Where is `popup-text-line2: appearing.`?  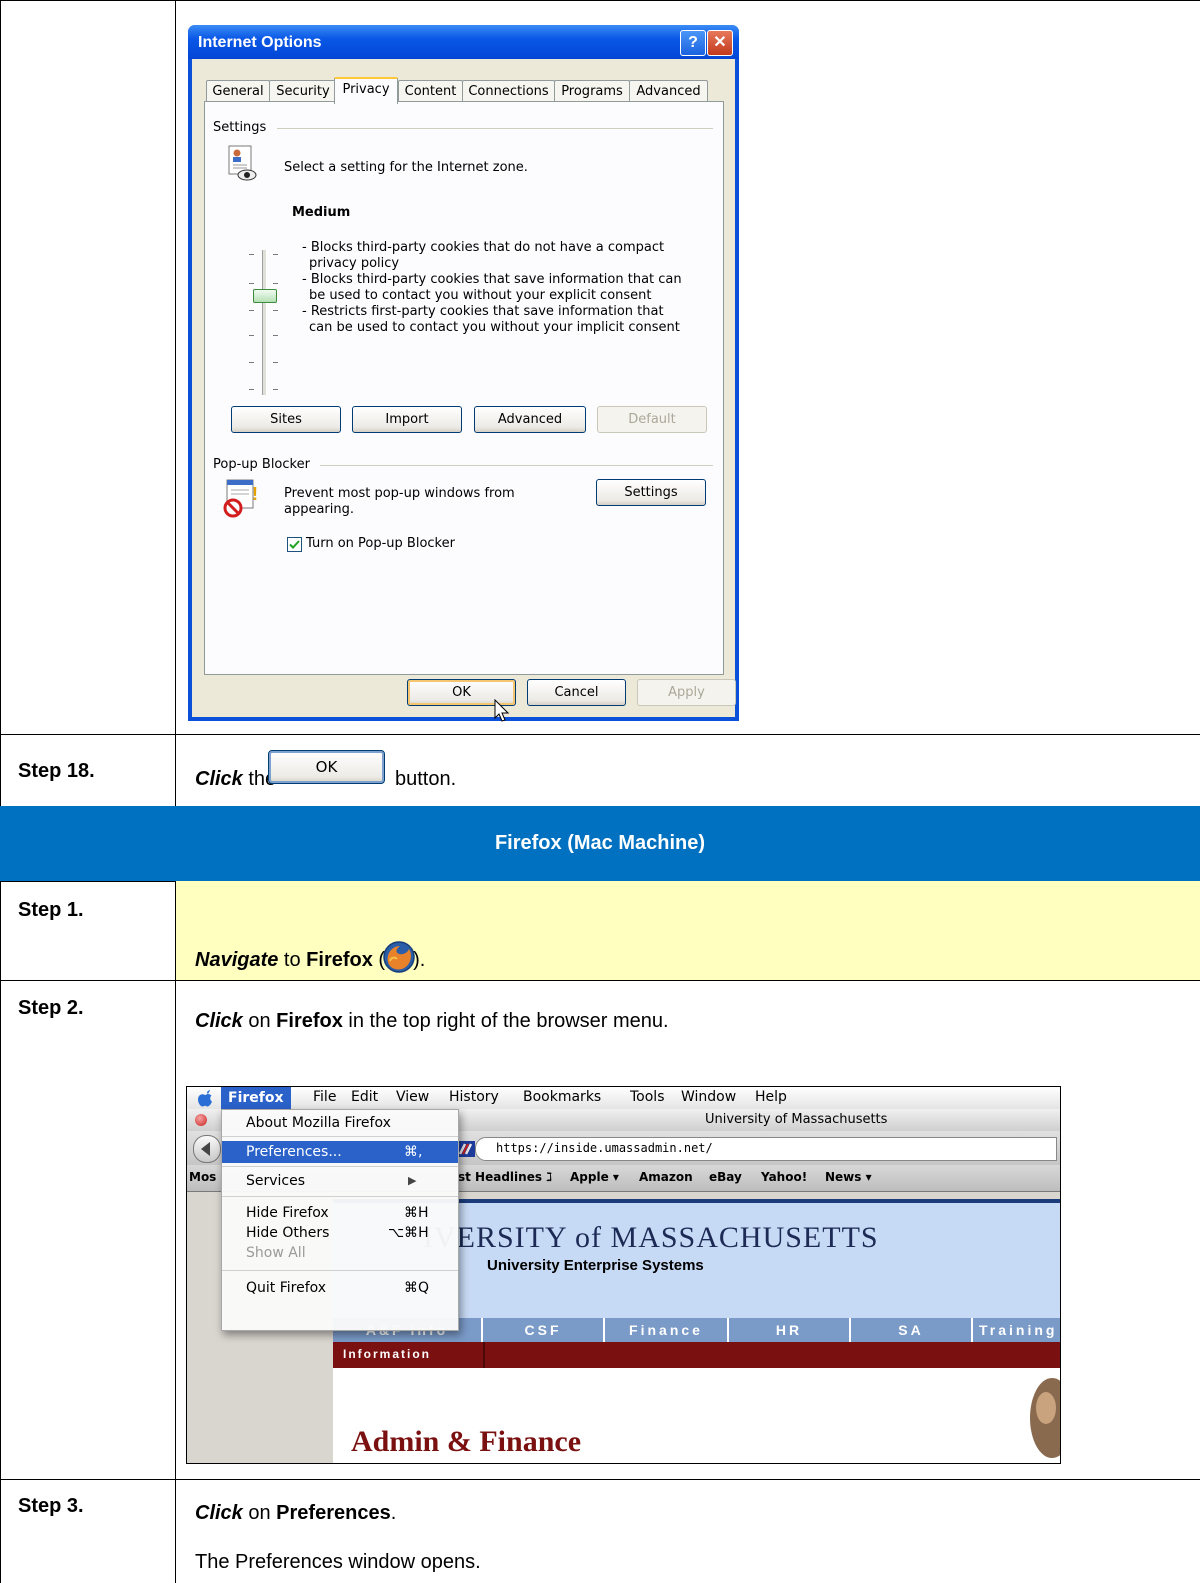
popup-text-line2: appearing. is located at coordinates (319, 509).